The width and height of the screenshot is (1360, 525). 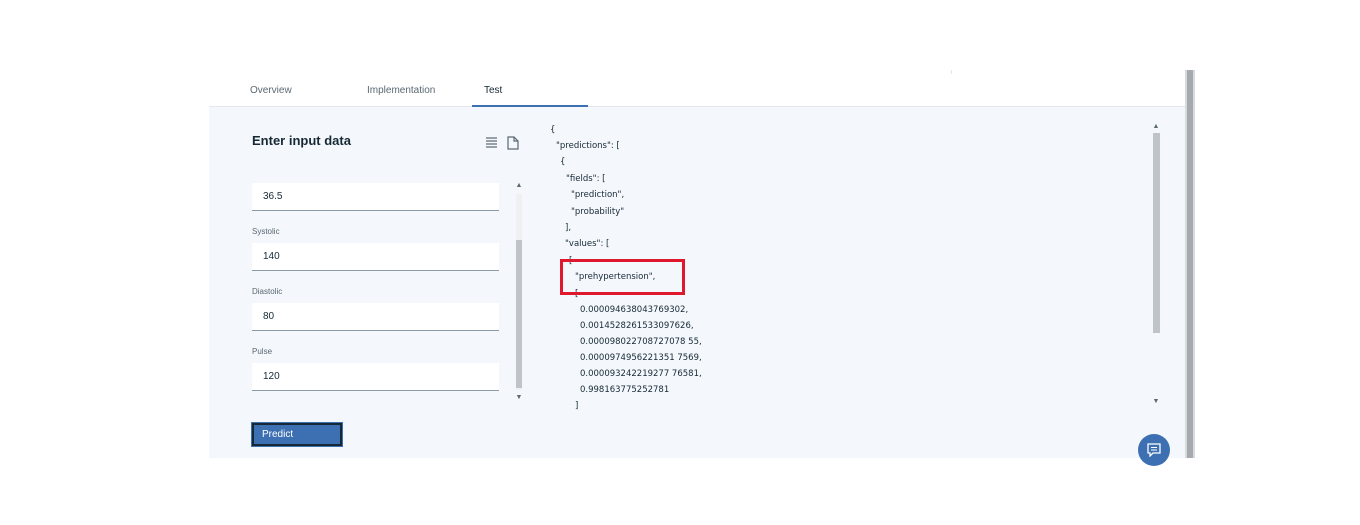 I want to click on page-scroll-thumb, so click(x=1190, y=264).